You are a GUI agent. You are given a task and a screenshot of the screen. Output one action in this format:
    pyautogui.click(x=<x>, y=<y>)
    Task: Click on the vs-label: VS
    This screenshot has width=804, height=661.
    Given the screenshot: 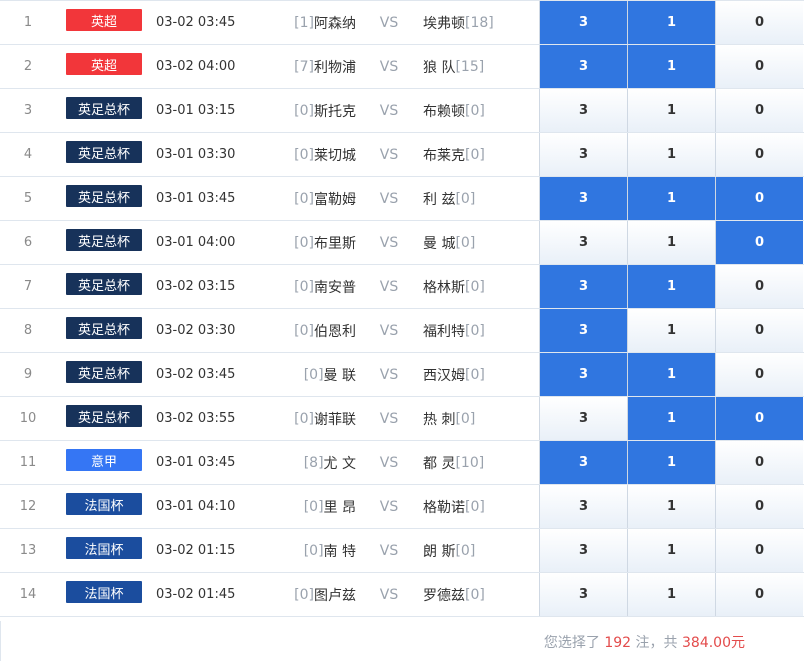 What is the action you would take?
    pyautogui.click(x=389, y=594)
    